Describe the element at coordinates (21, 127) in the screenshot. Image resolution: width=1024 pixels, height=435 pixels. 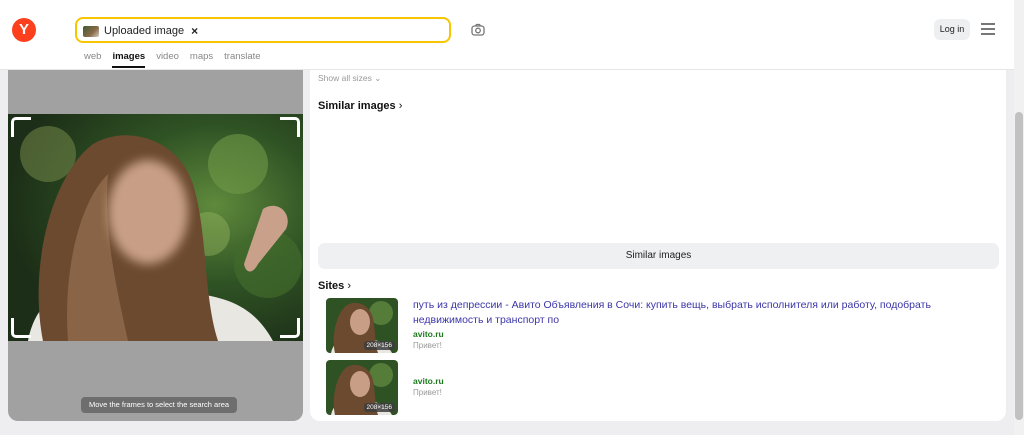
I see `frame-handle-top-left` at that location.